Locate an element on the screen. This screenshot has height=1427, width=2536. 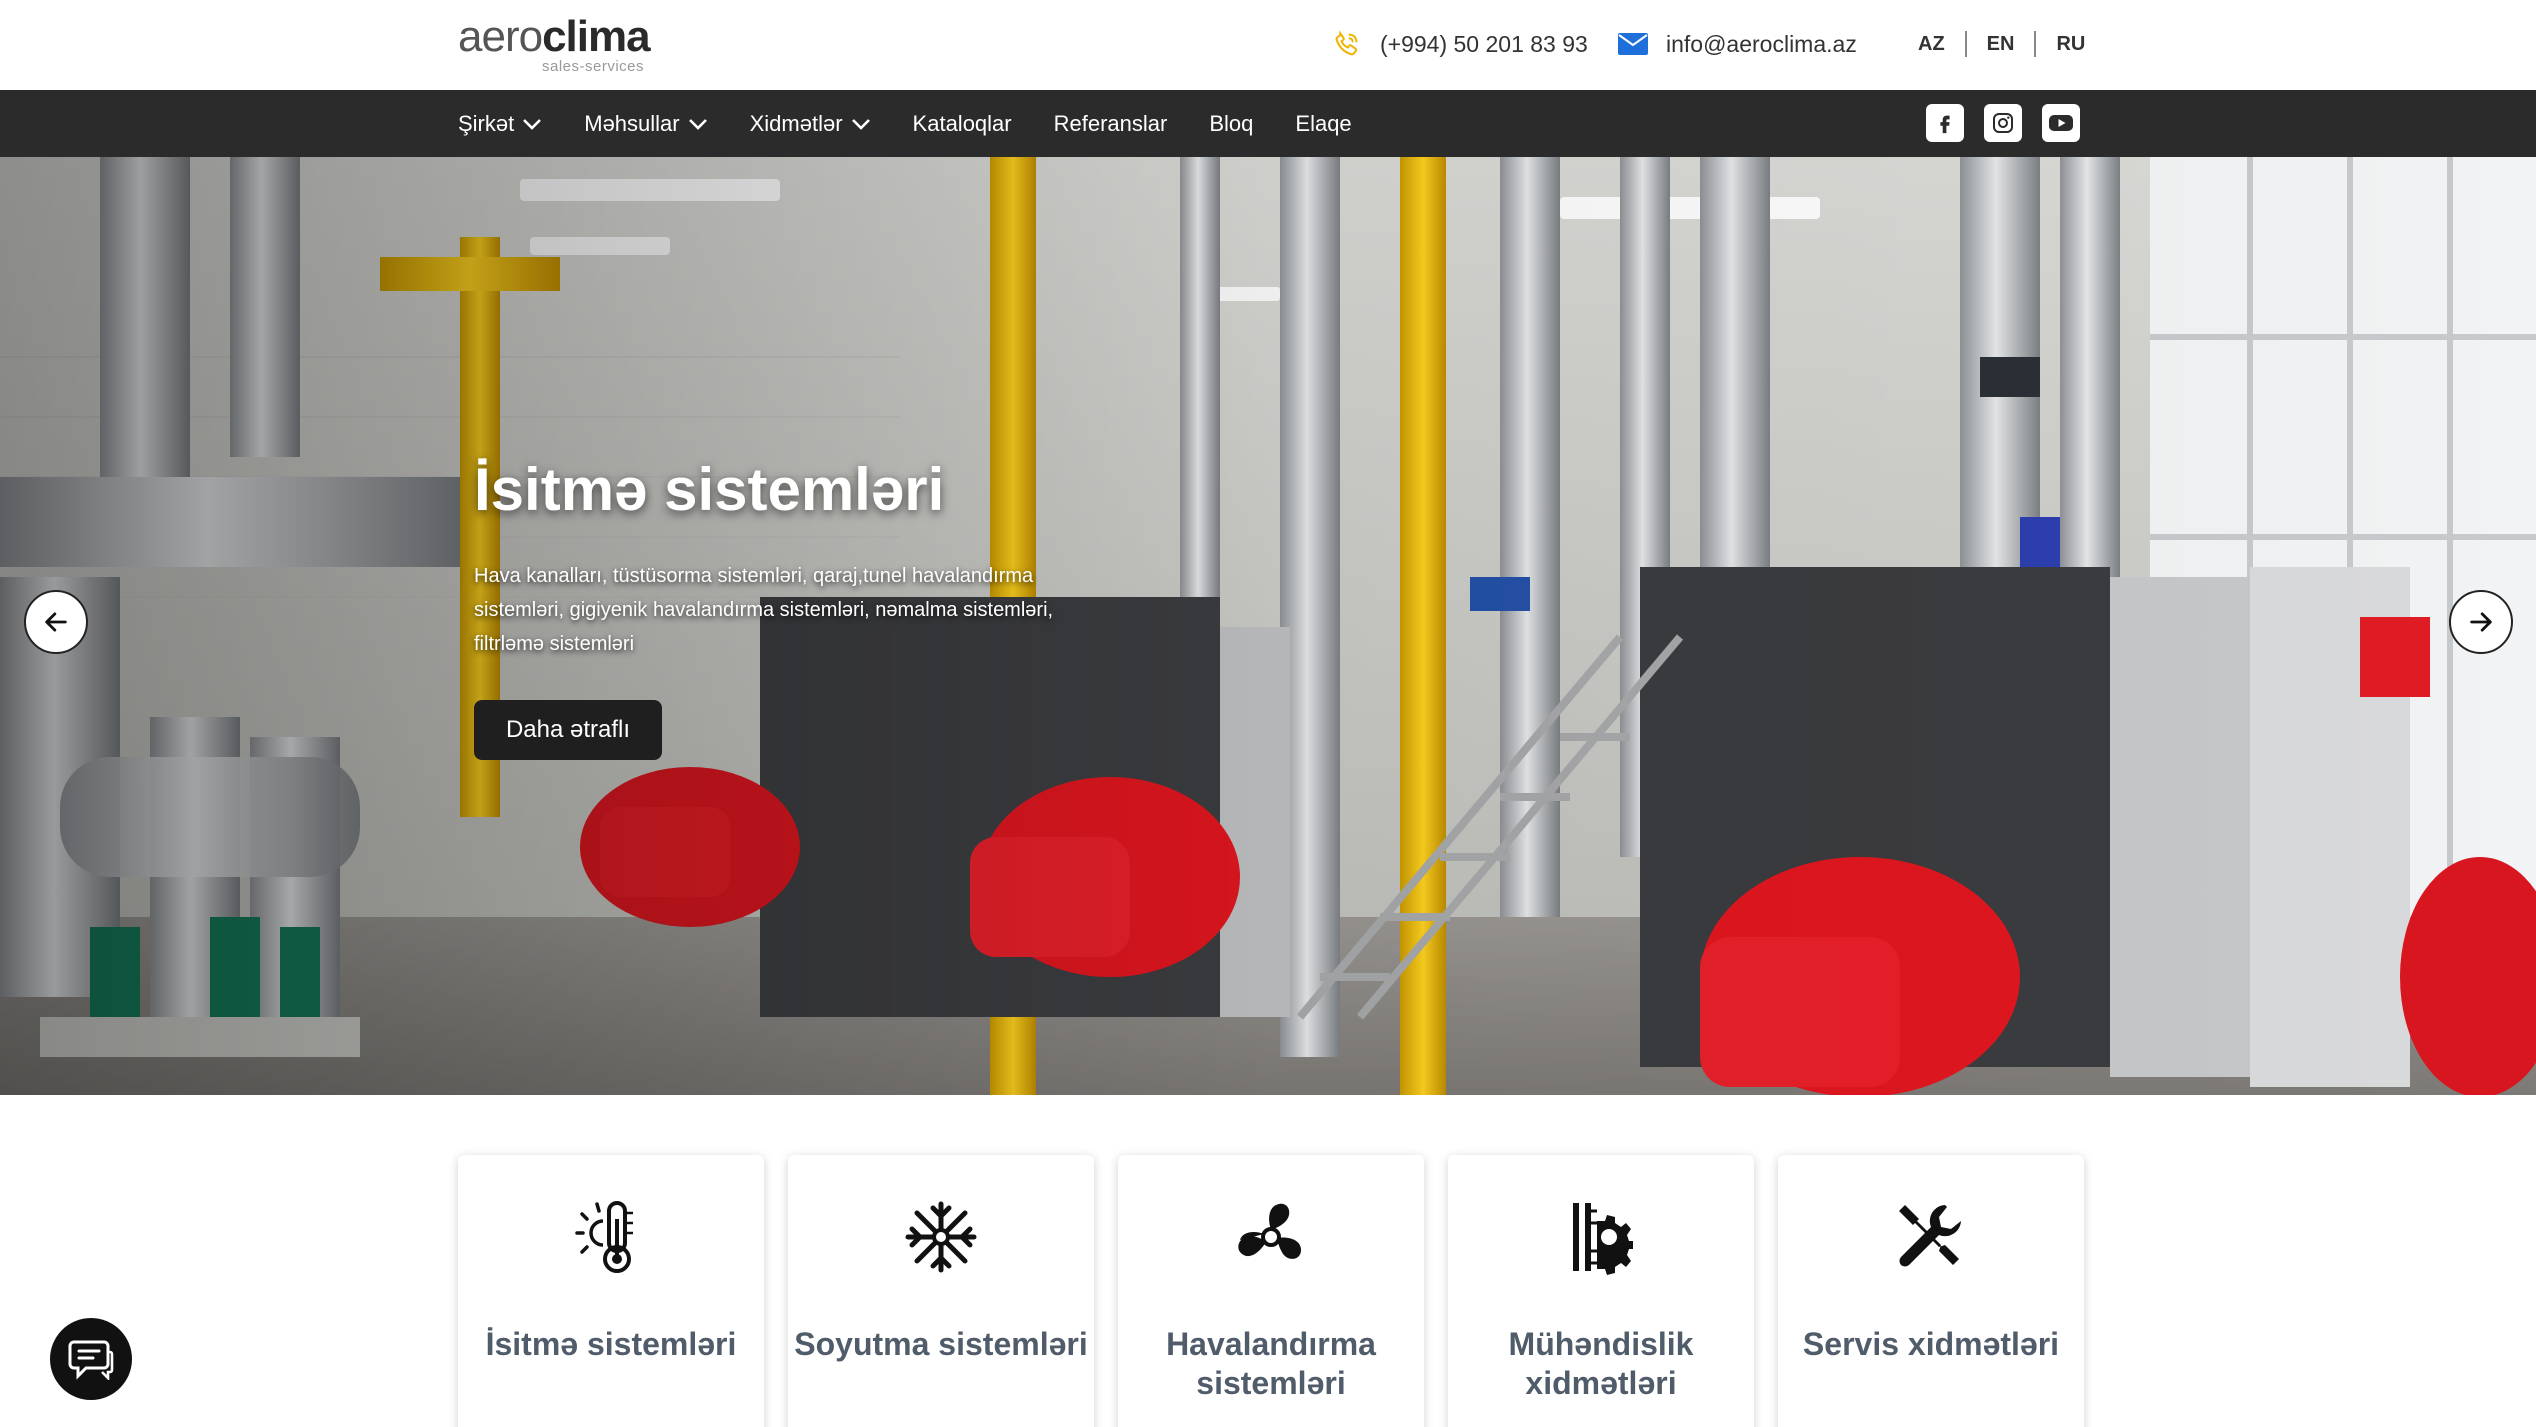
phone-text: (+994) 50 201 83 93 is located at coordinates (1484, 44).